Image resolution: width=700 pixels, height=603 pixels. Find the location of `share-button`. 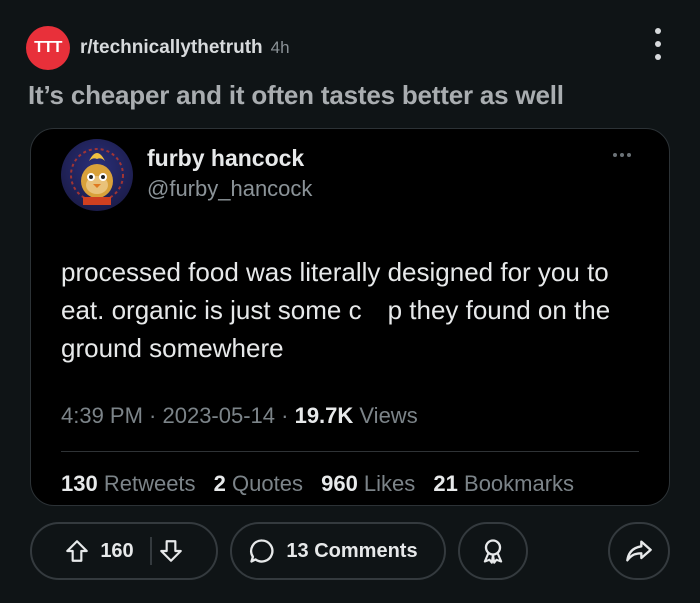

share-button is located at coordinates (639, 551).